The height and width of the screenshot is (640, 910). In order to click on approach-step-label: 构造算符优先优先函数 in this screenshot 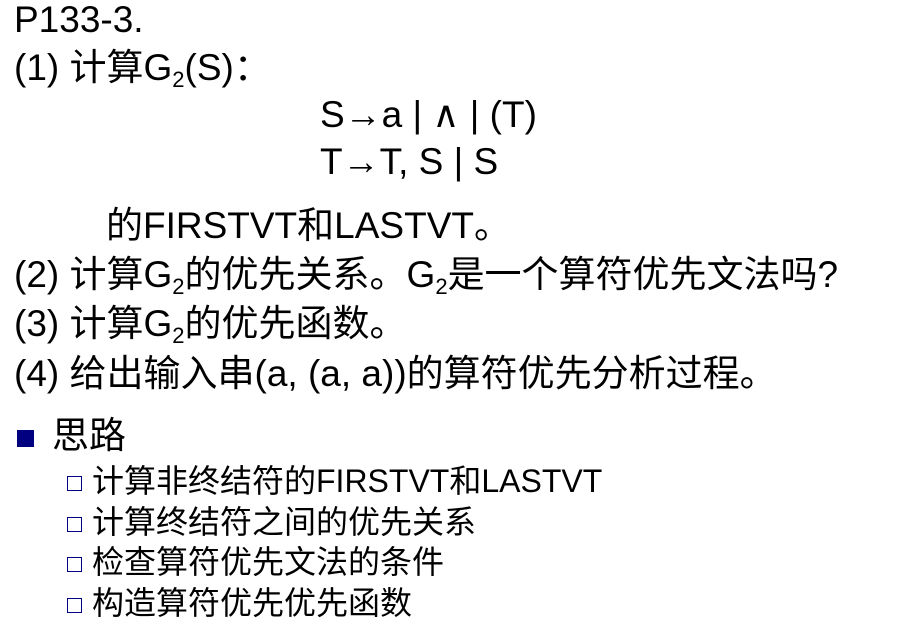, I will do `click(252, 603)`.